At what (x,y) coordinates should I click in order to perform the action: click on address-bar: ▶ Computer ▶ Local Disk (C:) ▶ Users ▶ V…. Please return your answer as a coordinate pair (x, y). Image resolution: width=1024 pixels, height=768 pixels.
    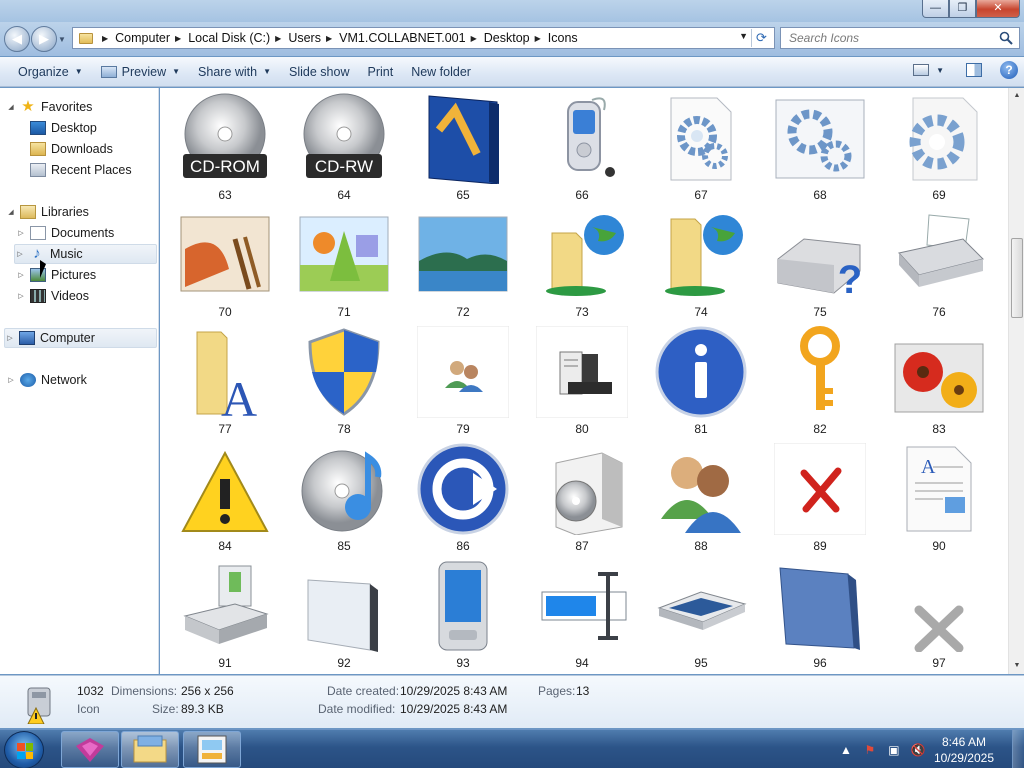
    Looking at the image, I should click on (423, 38).